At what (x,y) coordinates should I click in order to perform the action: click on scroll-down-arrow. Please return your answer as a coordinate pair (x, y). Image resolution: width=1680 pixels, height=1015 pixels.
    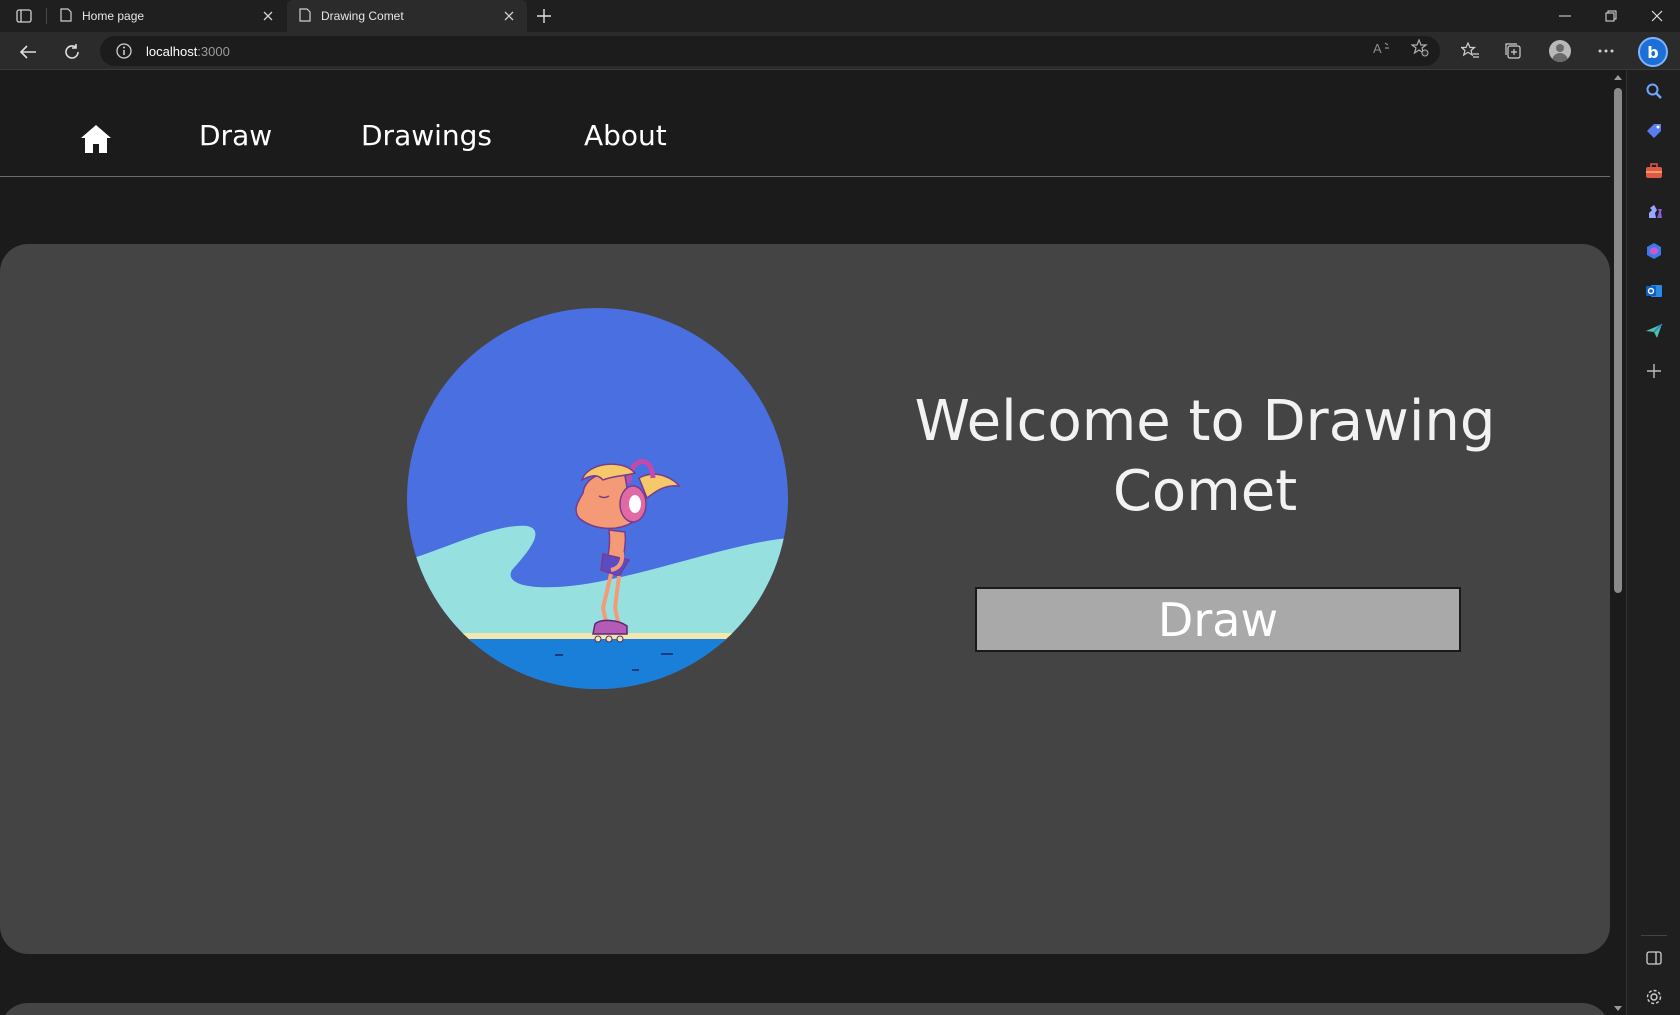
    Looking at the image, I should click on (1618, 1008).